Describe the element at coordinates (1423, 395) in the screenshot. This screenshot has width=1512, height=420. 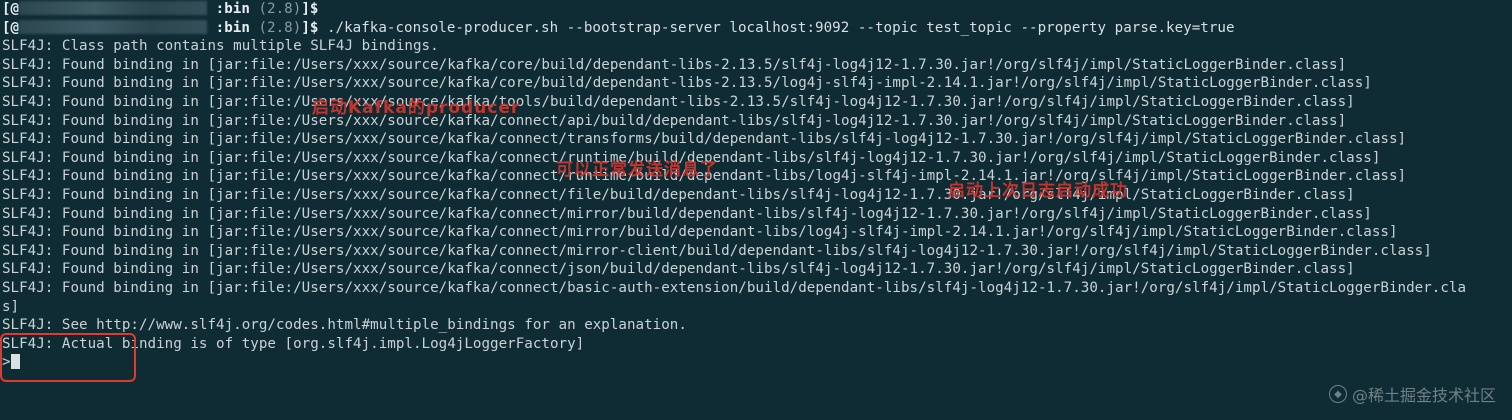
I see `watermark-text: @稀土掘金技术社区` at that location.